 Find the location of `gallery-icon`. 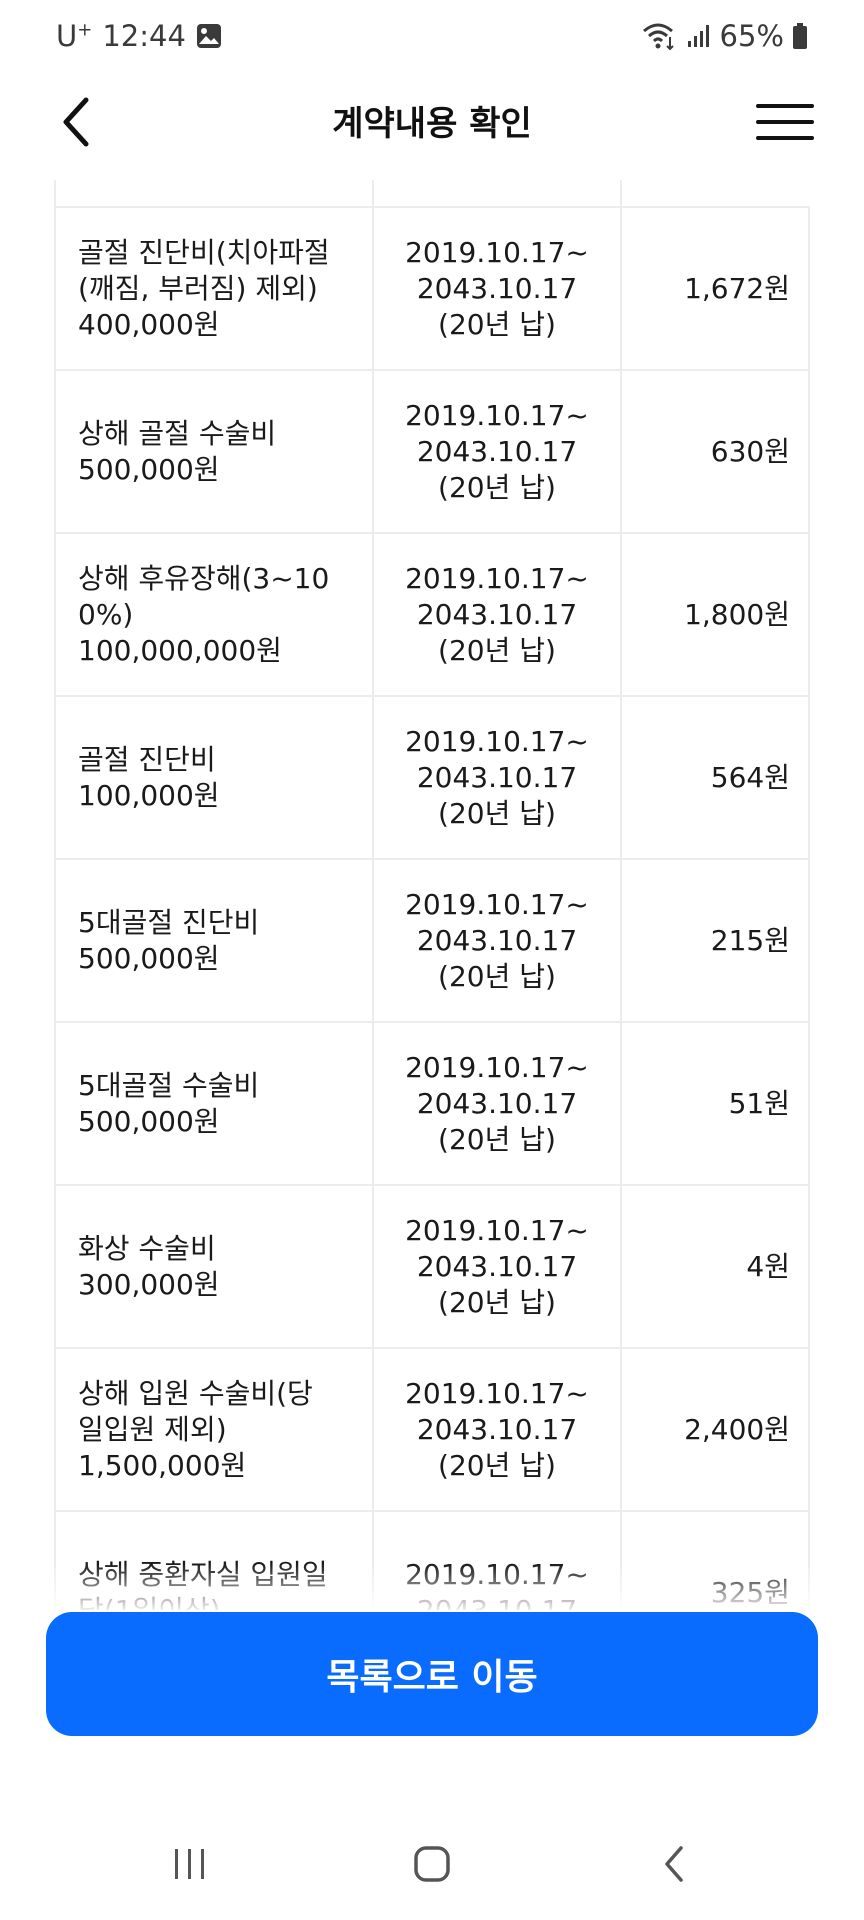

gallery-icon is located at coordinates (209, 36).